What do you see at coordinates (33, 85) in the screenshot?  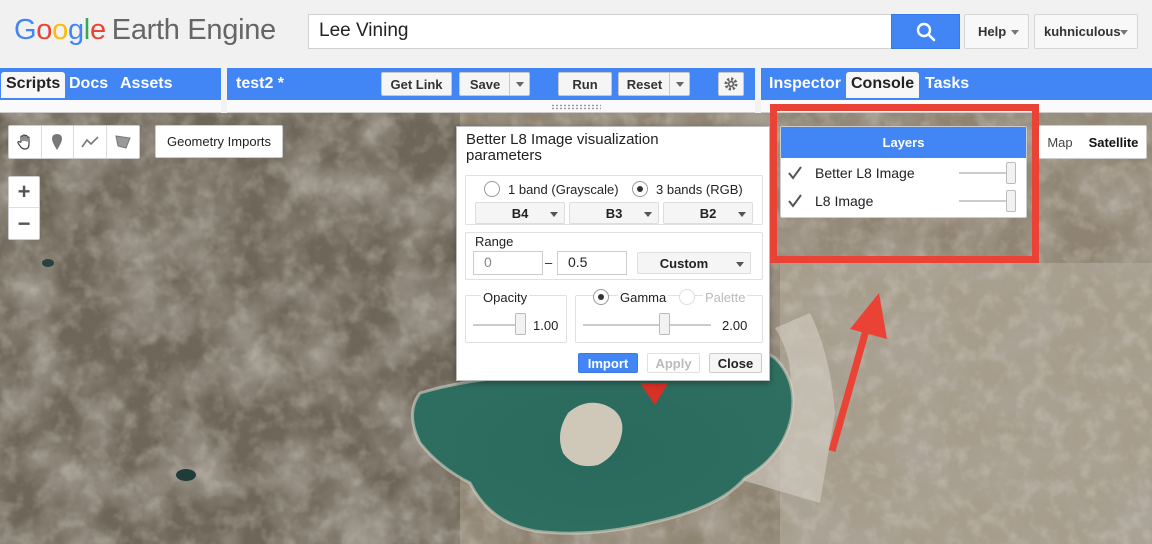 I see `tab-scripts: Scripts` at bounding box center [33, 85].